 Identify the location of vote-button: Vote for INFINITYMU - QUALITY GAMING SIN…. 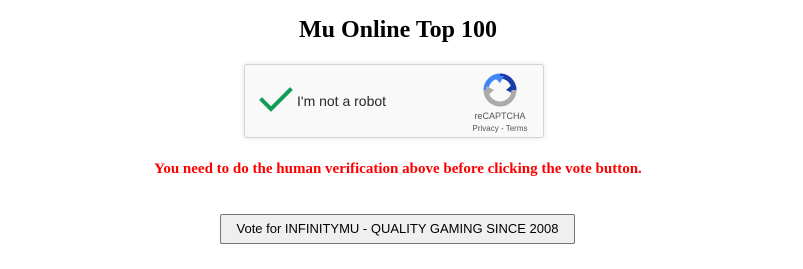
(397, 229).